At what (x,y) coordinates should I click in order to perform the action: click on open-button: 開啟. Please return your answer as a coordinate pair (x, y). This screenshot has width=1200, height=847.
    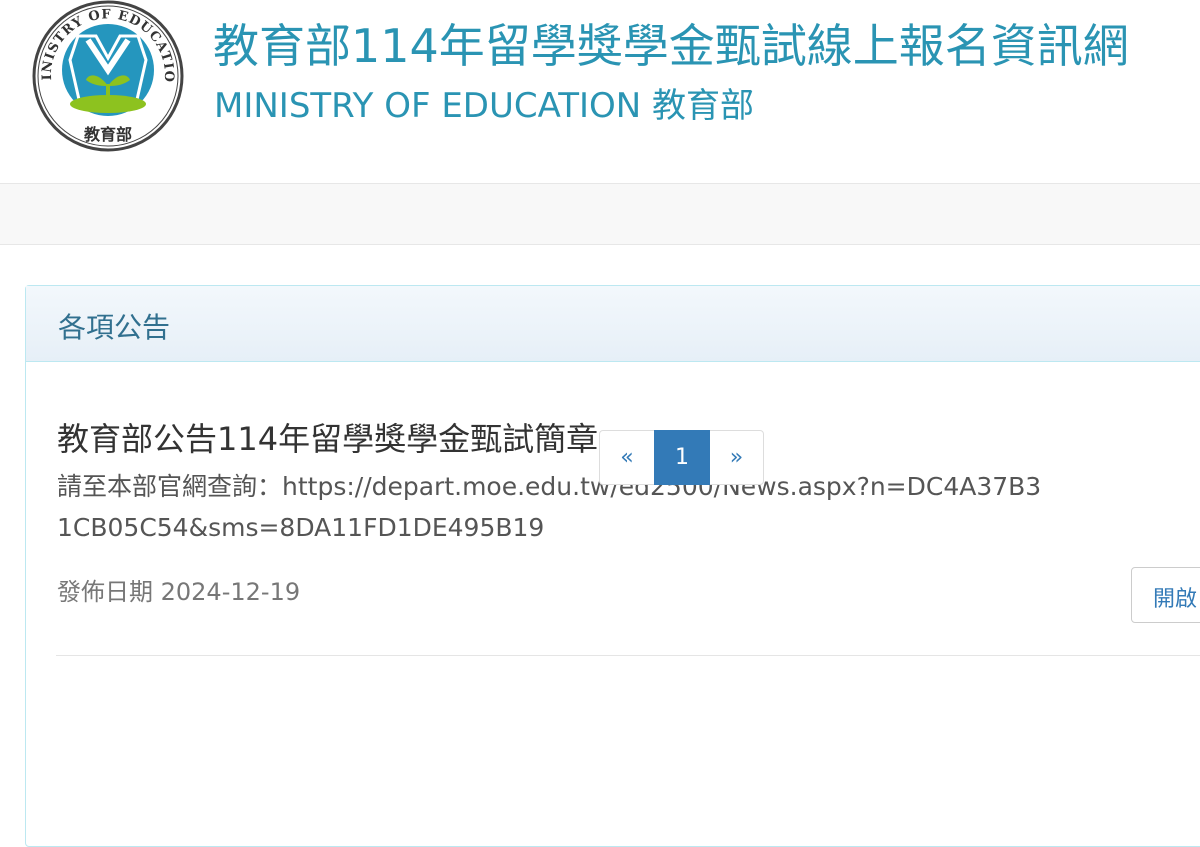
    Looking at the image, I should click on (1165, 595).